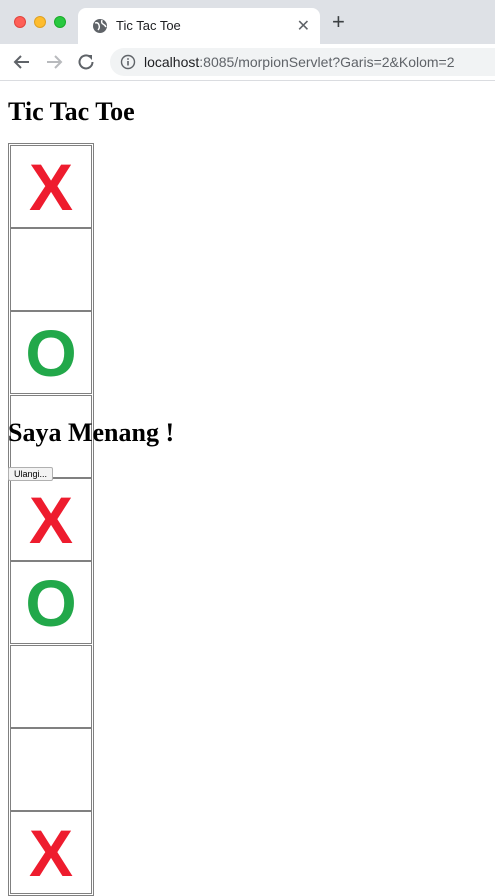 The height and width of the screenshot is (896, 495). What do you see at coordinates (338, 22) in the screenshot?
I see `new-tab-button: +` at bounding box center [338, 22].